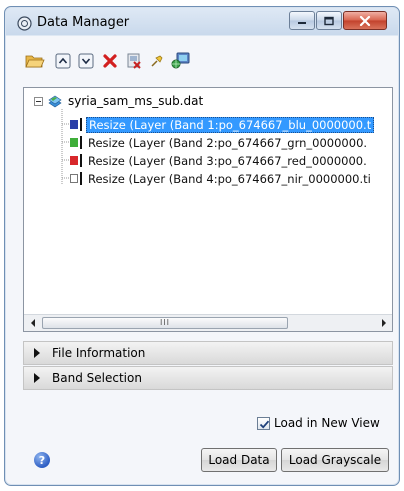  Describe the element at coordinates (99, 353) in the screenshot. I see `section-label: File Information` at that location.